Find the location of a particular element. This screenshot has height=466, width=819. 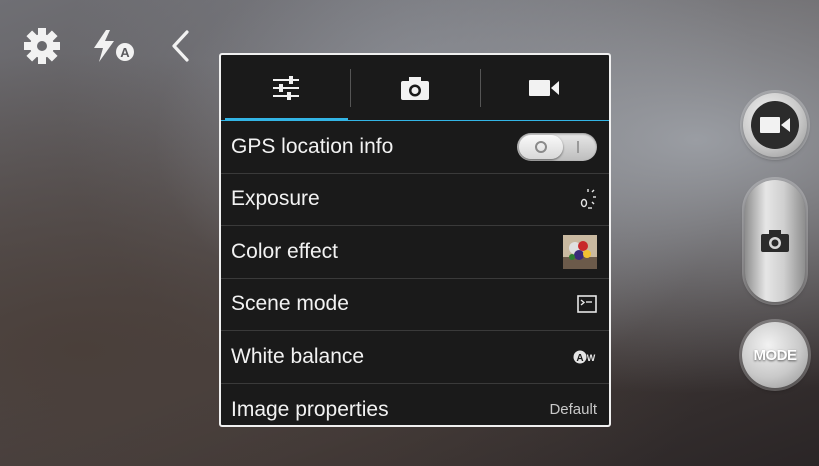

settings-gear-icon is located at coordinates (42, 46).